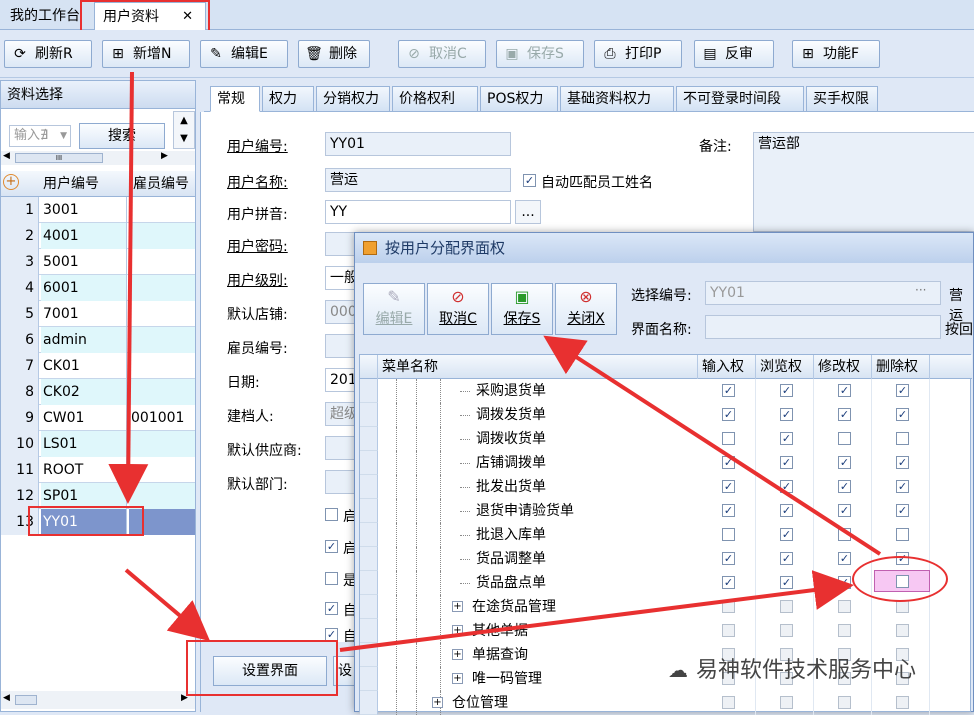  What do you see at coordinates (843, 367) in the screenshot?
I see `column-header-modify: 修改权` at bounding box center [843, 367].